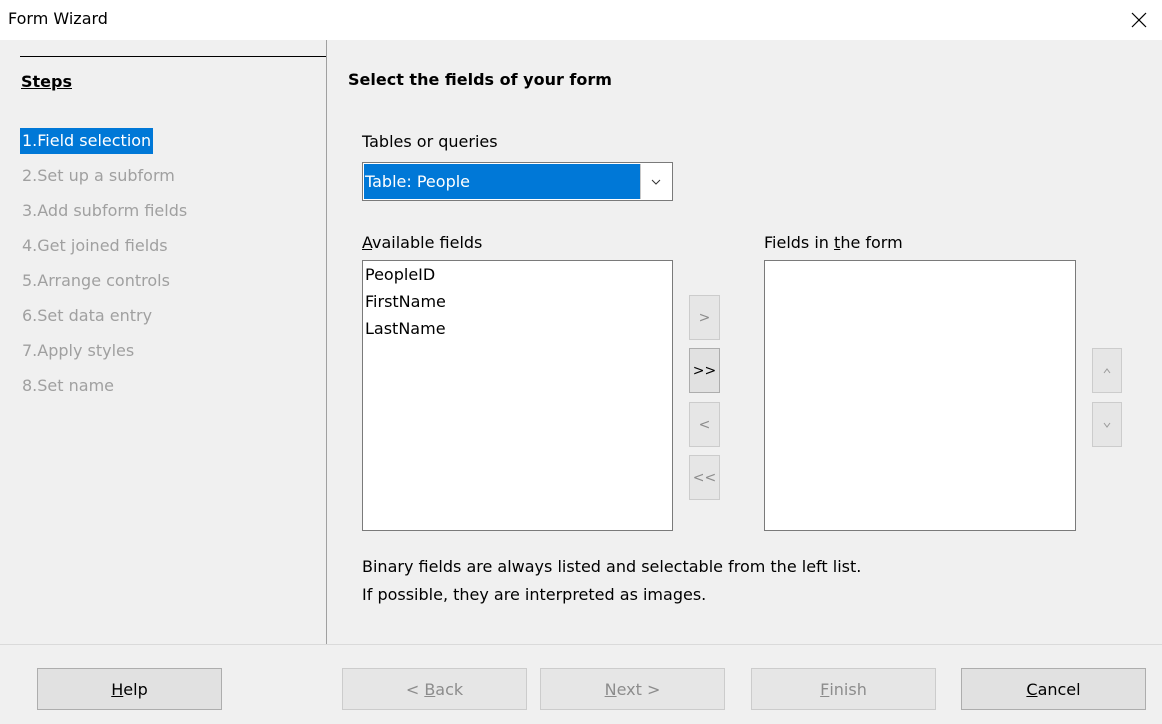 The width and height of the screenshot is (1162, 724). What do you see at coordinates (112, 210) in the screenshot?
I see `step-label: Add subform fields` at bounding box center [112, 210].